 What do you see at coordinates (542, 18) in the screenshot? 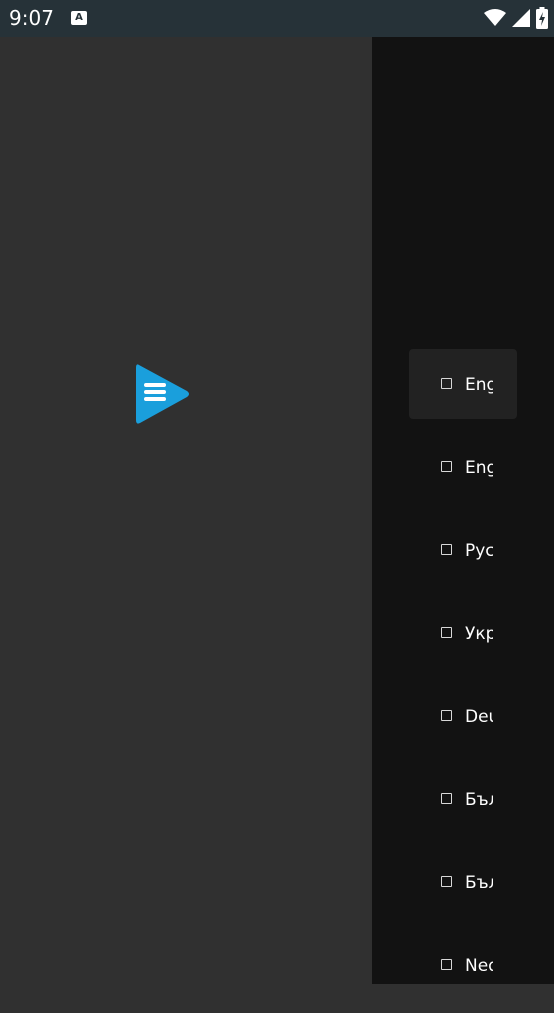
I see `battery-charging-icon` at bounding box center [542, 18].